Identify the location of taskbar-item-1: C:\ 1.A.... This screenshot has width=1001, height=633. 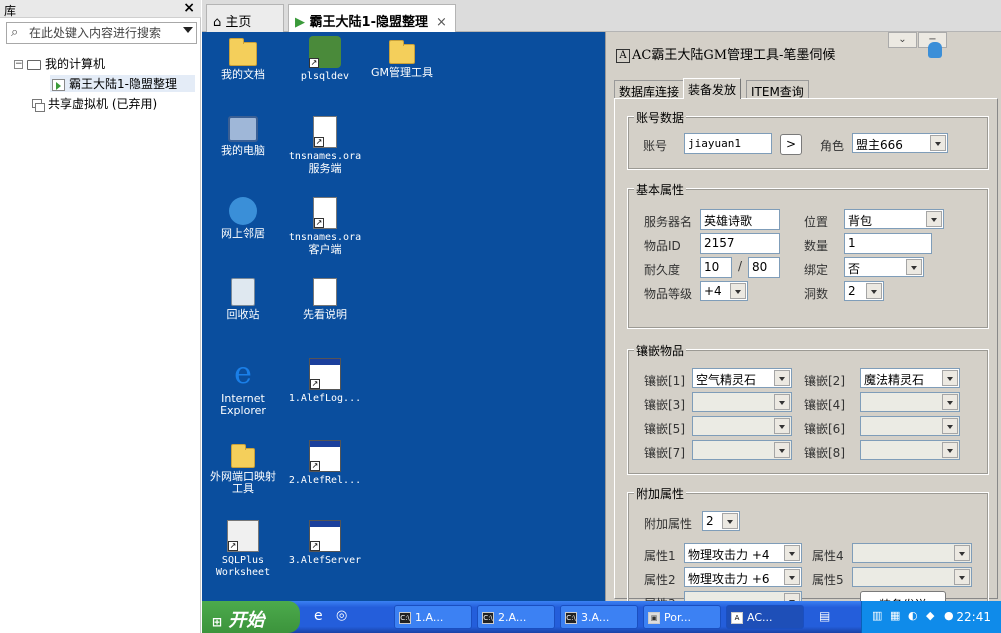
(433, 617).